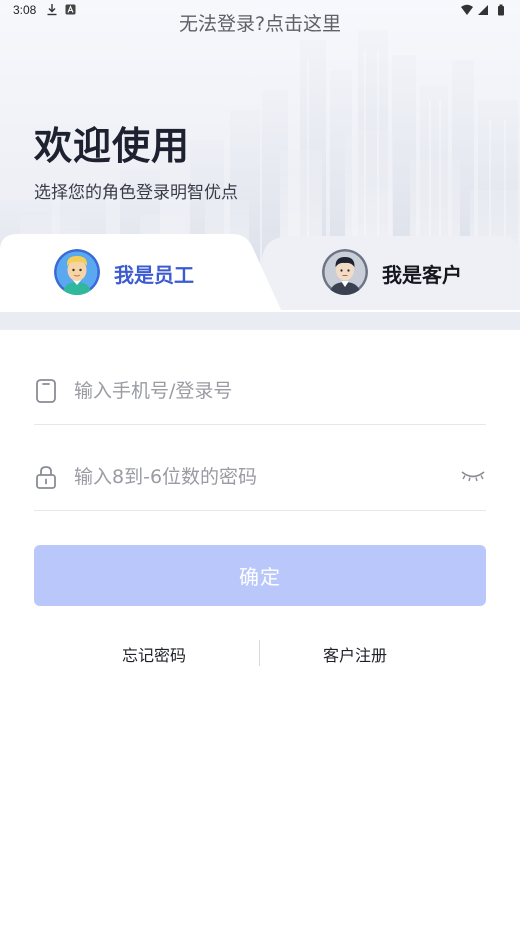 This screenshot has width=520, height=926. I want to click on password-field, so click(260, 481).